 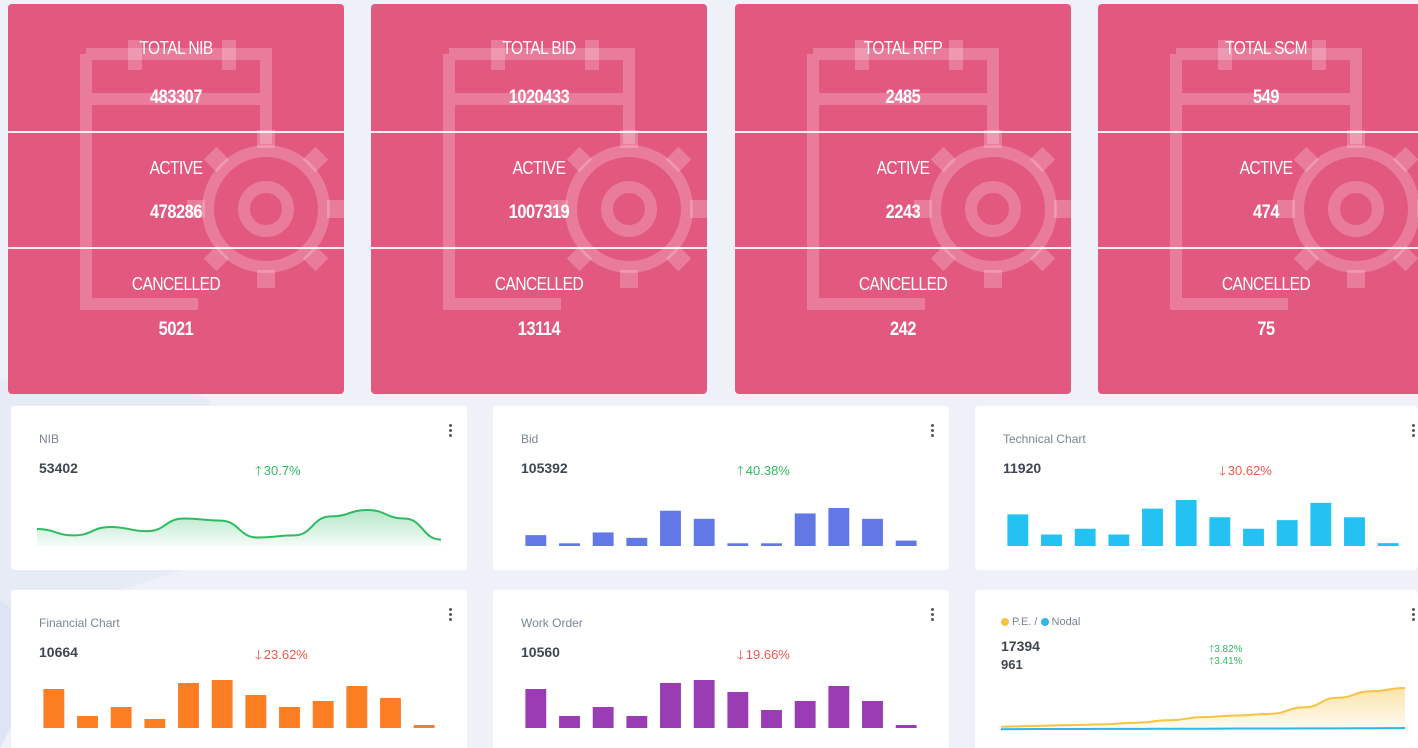 I want to click on stat-card-rfp: TOTAL RFP 2485 ACTIVE 2243 CANCELLED 242, so click(x=903, y=199).